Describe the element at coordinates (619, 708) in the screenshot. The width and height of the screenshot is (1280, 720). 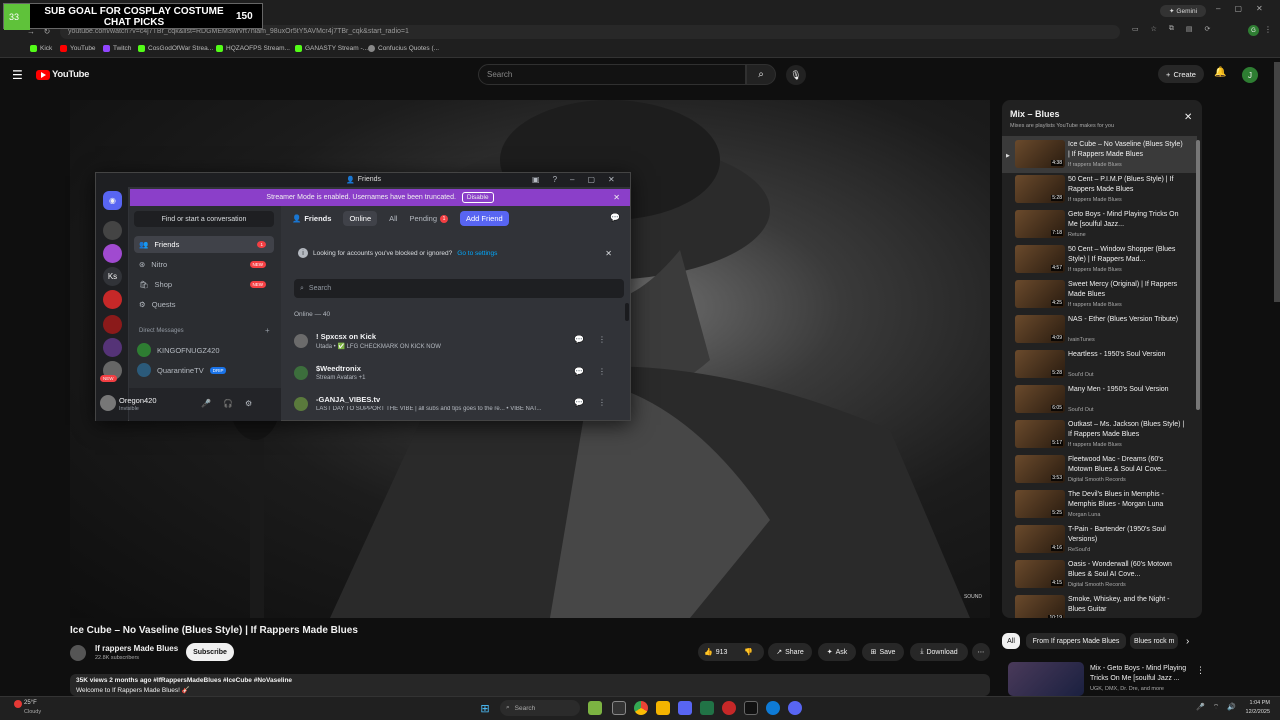
I see `task-view-icon` at that location.